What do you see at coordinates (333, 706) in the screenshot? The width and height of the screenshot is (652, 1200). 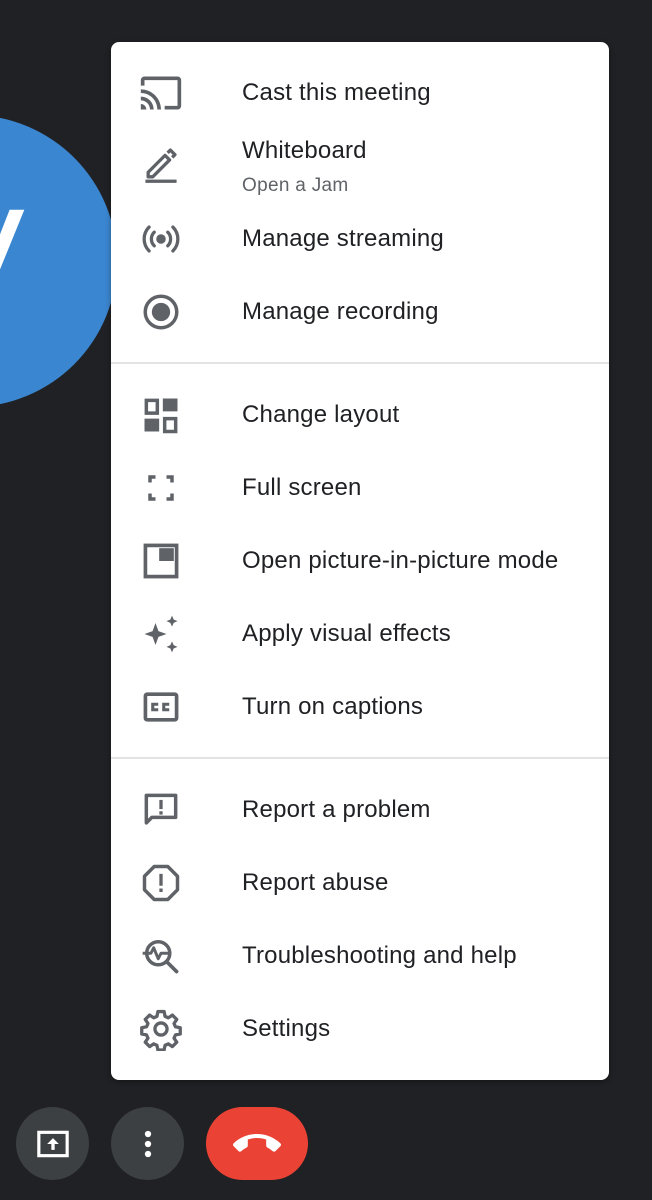 I see `menu-item-label: Turn on captions` at bounding box center [333, 706].